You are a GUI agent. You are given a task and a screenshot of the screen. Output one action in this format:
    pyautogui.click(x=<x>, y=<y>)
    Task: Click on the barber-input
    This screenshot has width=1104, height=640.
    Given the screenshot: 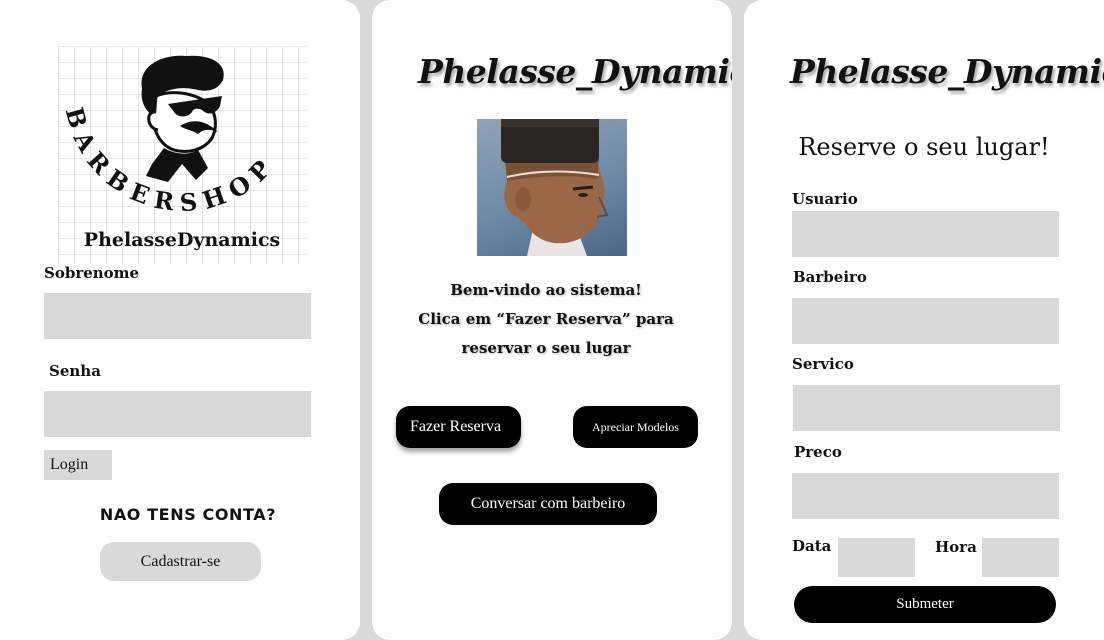 What is the action you would take?
    pyautogui.click(x=925, y=321)
    